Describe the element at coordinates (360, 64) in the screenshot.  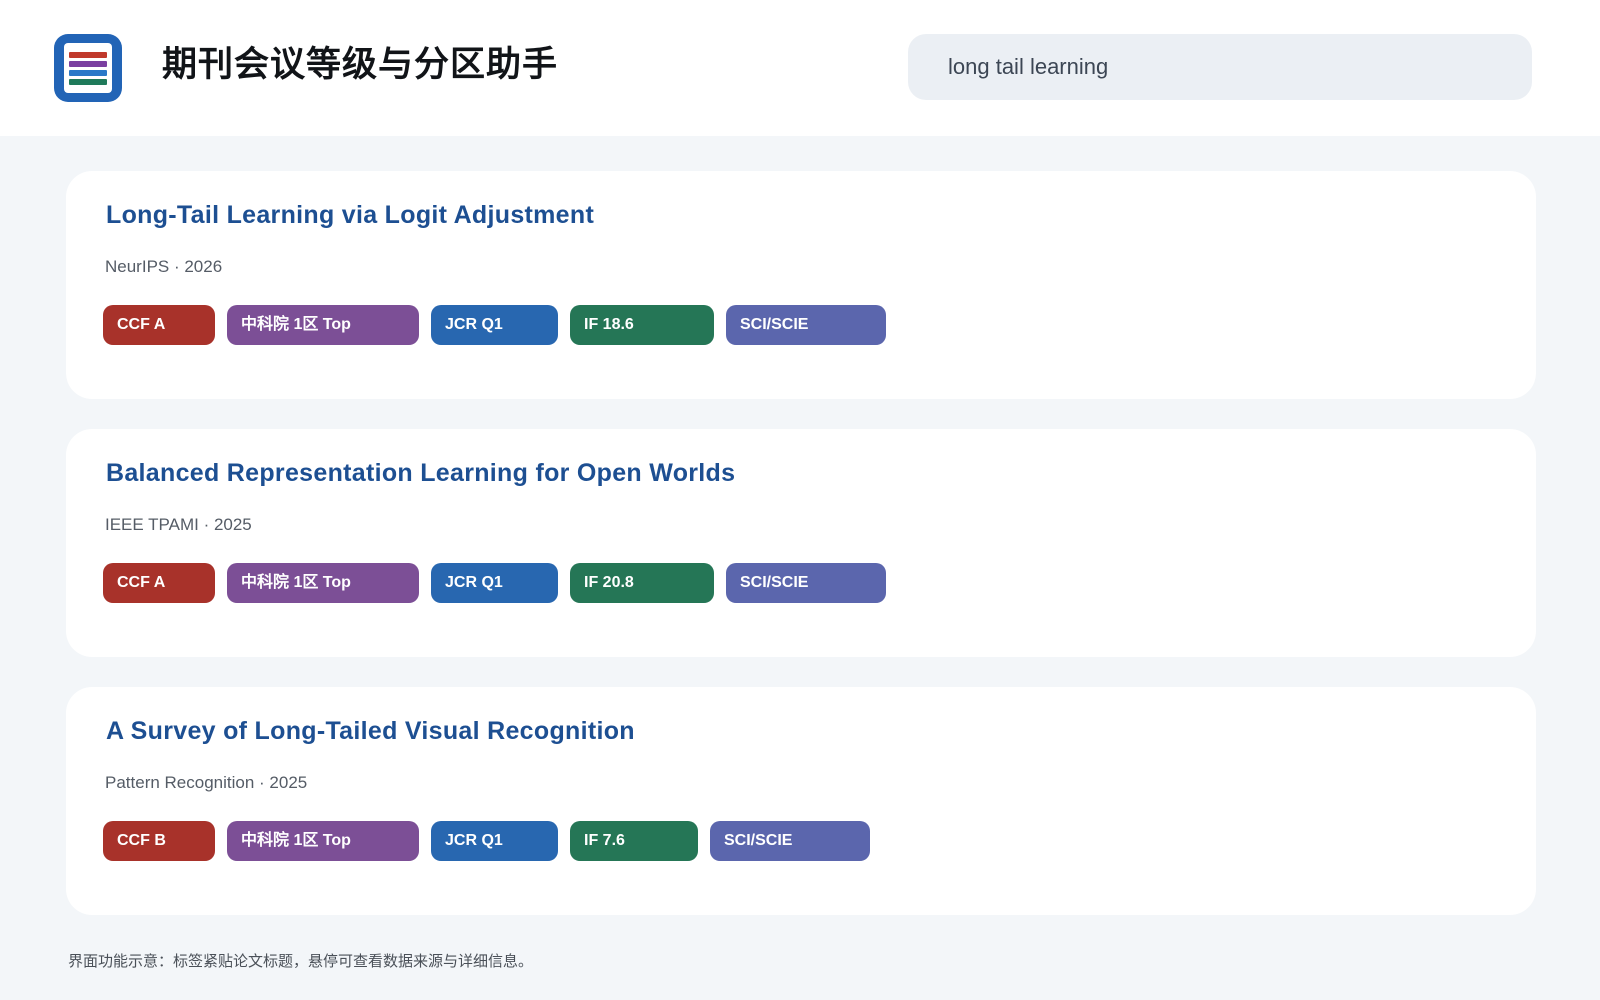
I see `app-title: 期刊会议等级与分区助手` at that location.